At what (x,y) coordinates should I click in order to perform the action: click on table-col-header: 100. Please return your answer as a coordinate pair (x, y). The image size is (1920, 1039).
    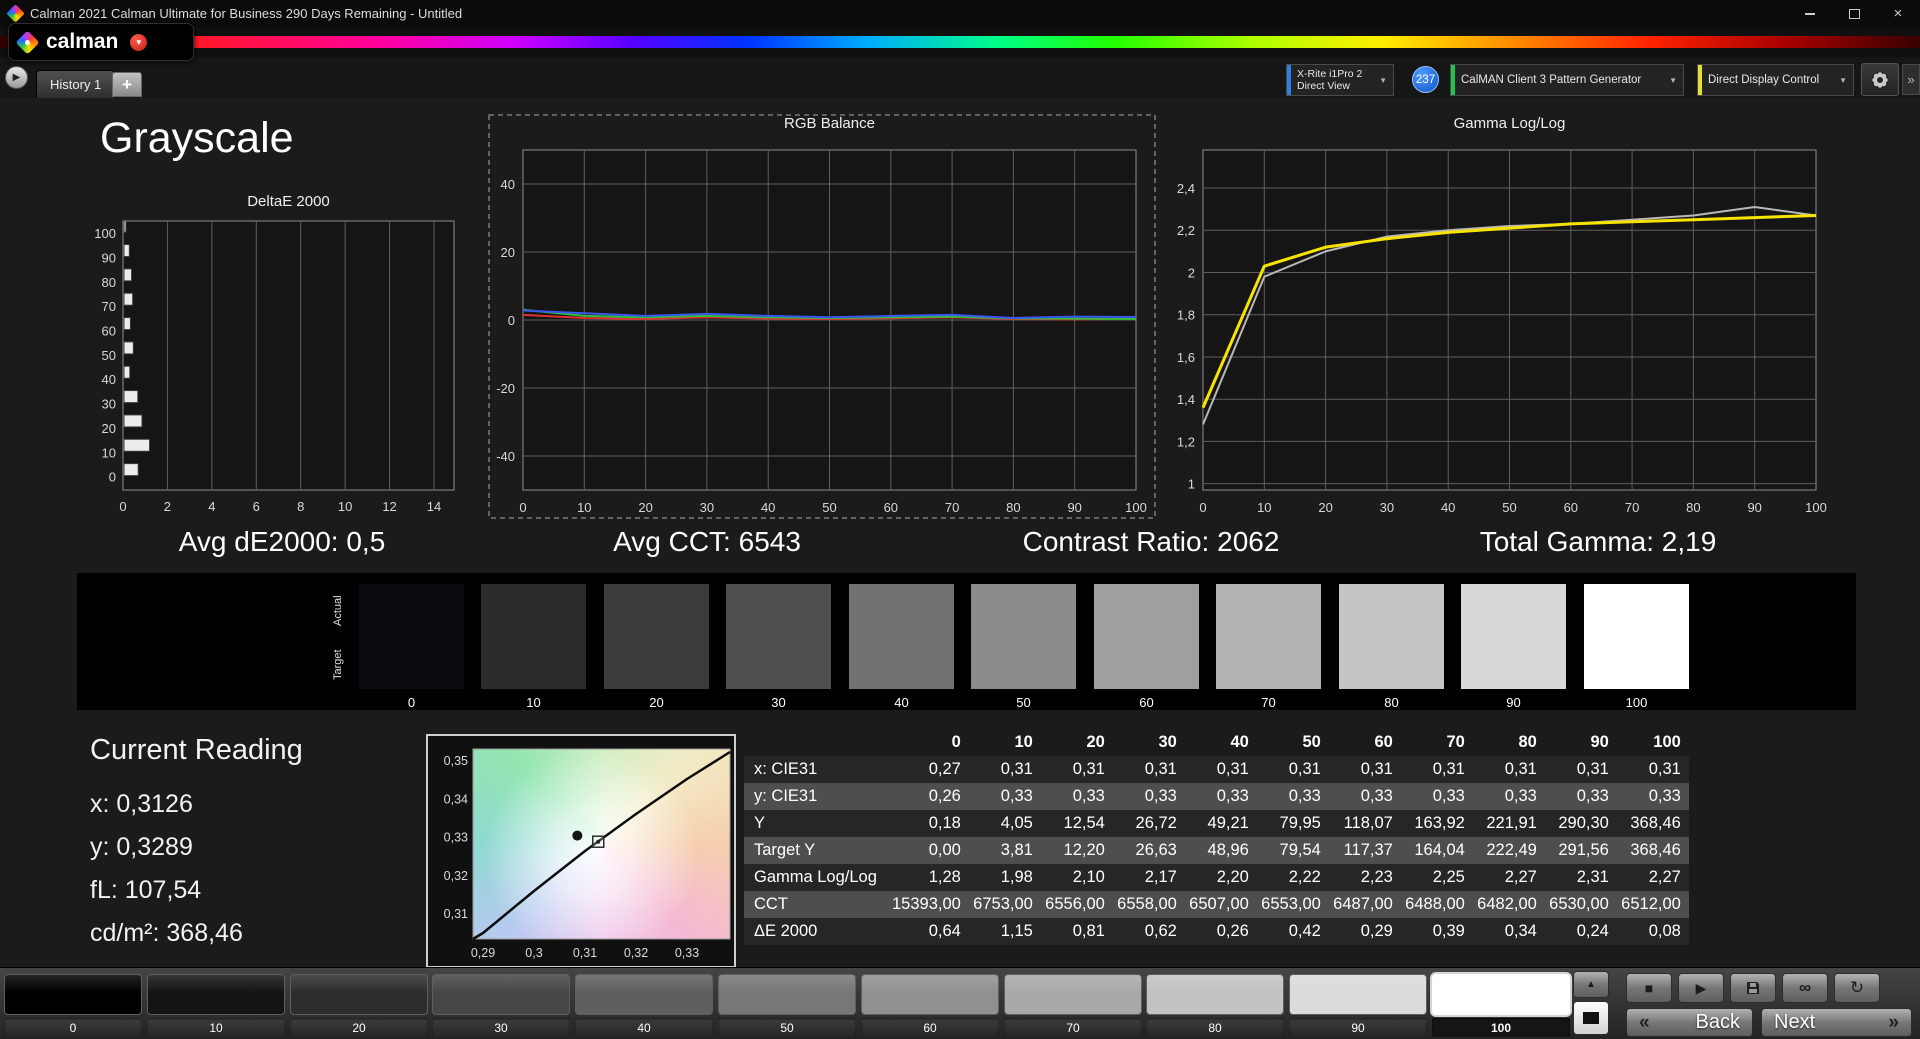
    Looking at the image, I should click on (1667, 742).